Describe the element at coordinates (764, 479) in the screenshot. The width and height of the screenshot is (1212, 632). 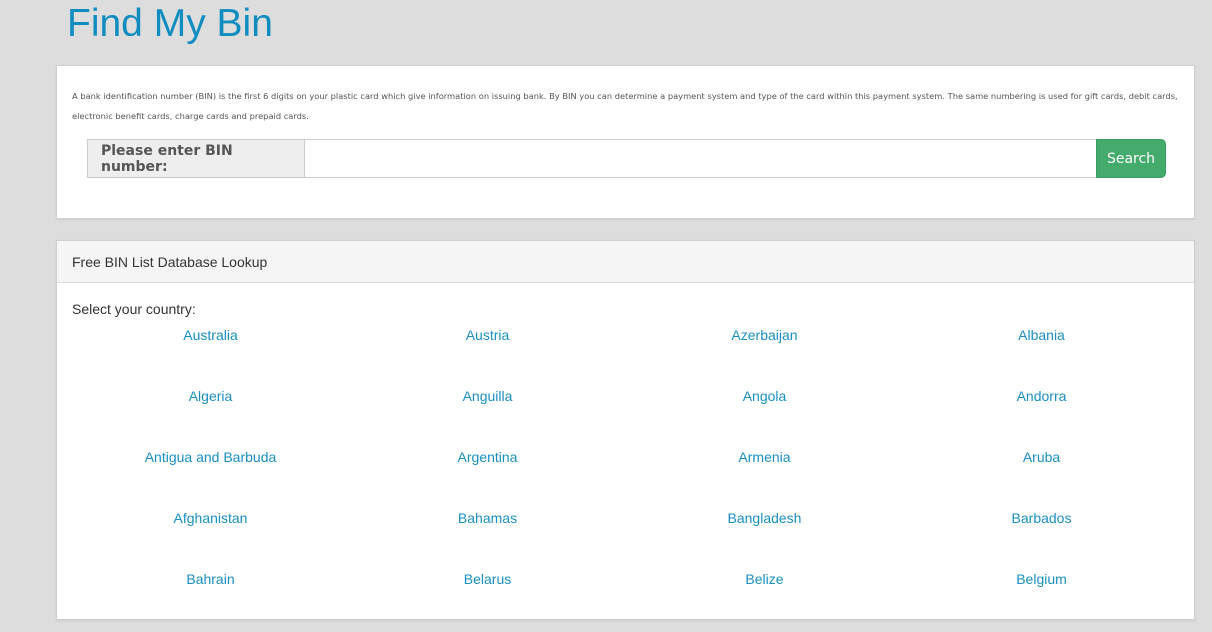
I see `country-link: Armenia` at that location.